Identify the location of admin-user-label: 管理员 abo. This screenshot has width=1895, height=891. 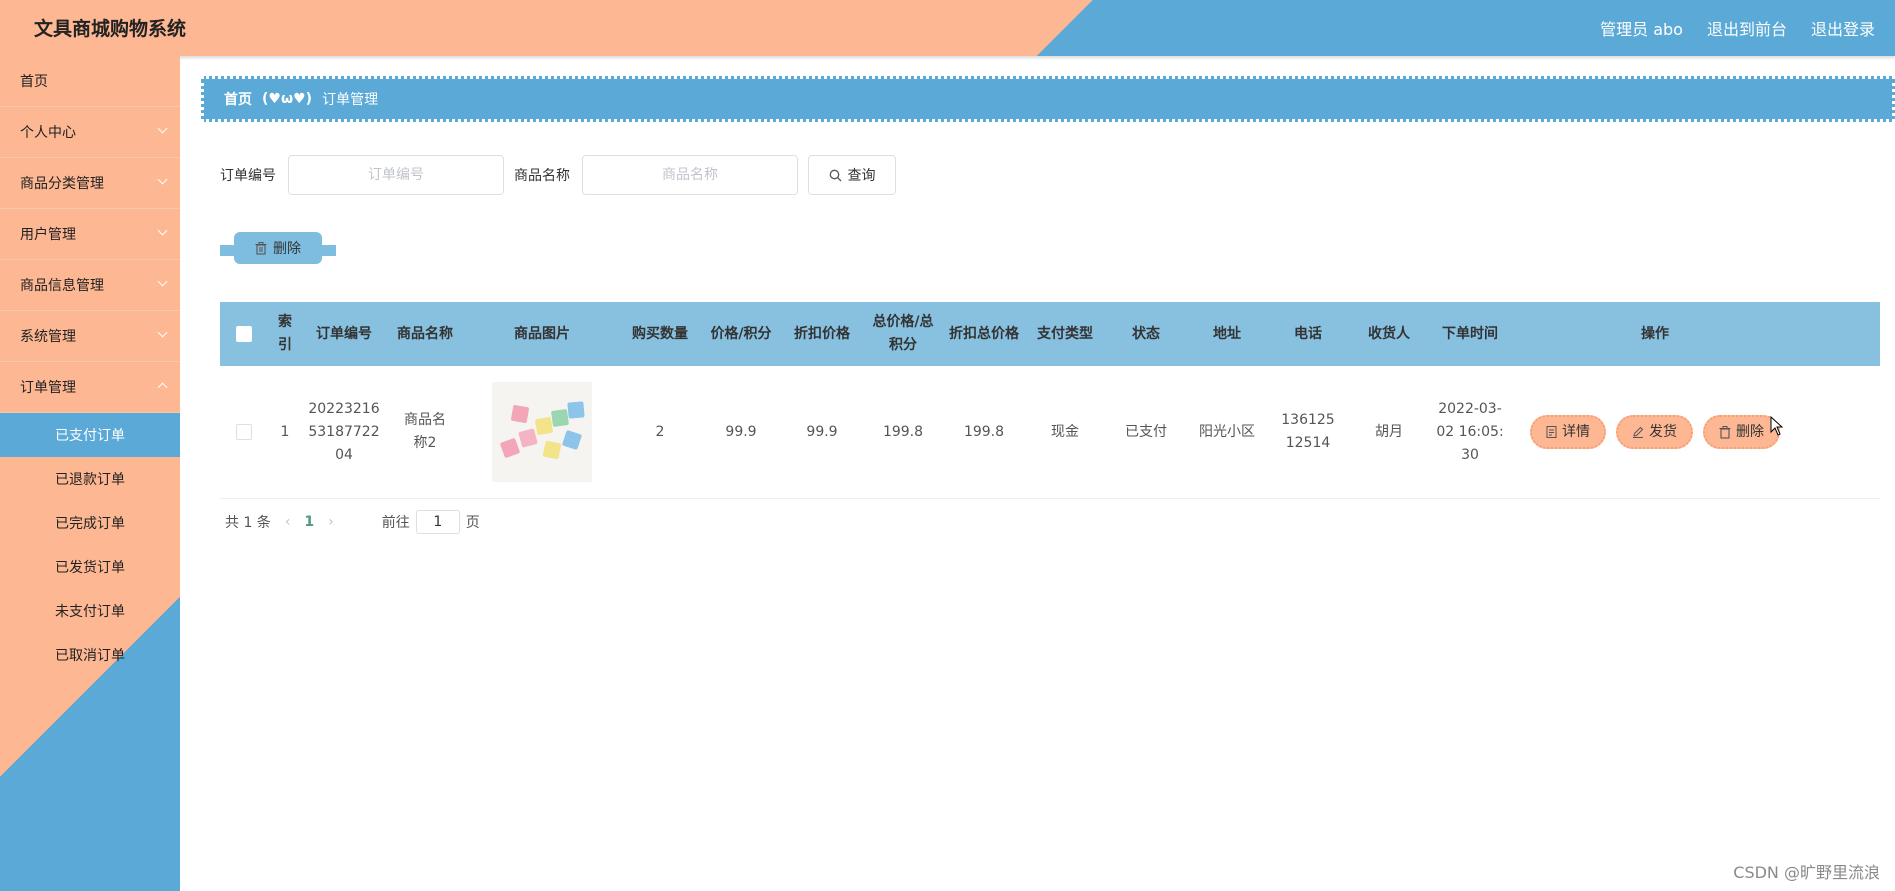
(1641, 29).